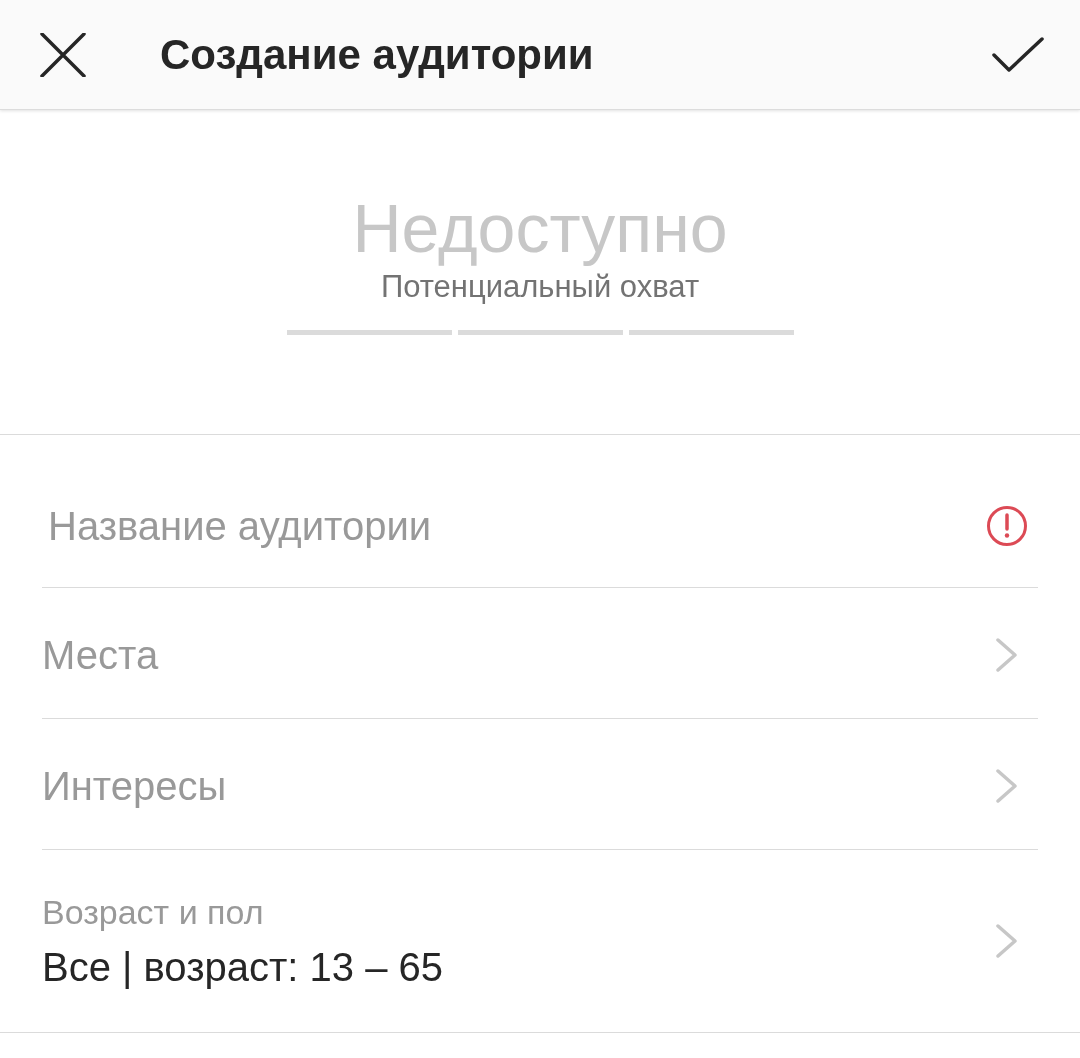 The height and width of the screenshot is (1058, 1080). I want to click on settings-row: Интересы, so click(540, 784).